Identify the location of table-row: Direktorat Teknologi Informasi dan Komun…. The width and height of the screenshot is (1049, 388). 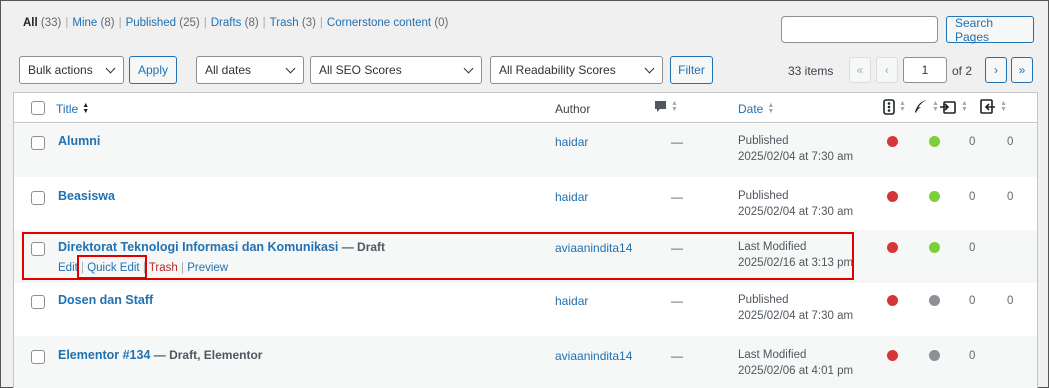
(525, 256).